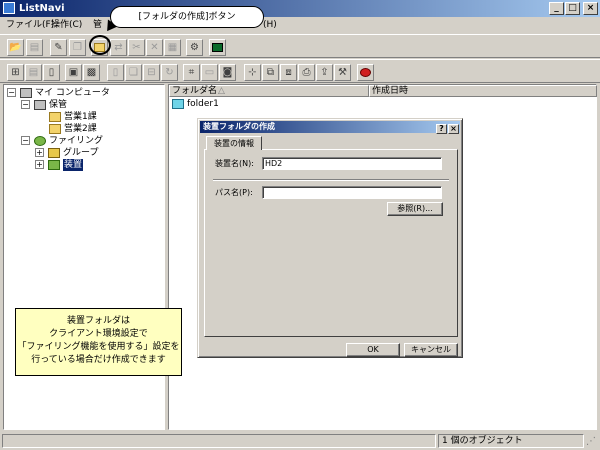 The image size is (600, 450). What do you see at coordinates (390, 91) in the screenshot?
I see `column-header-label: 作成日時` at bounding box center [390, 91].